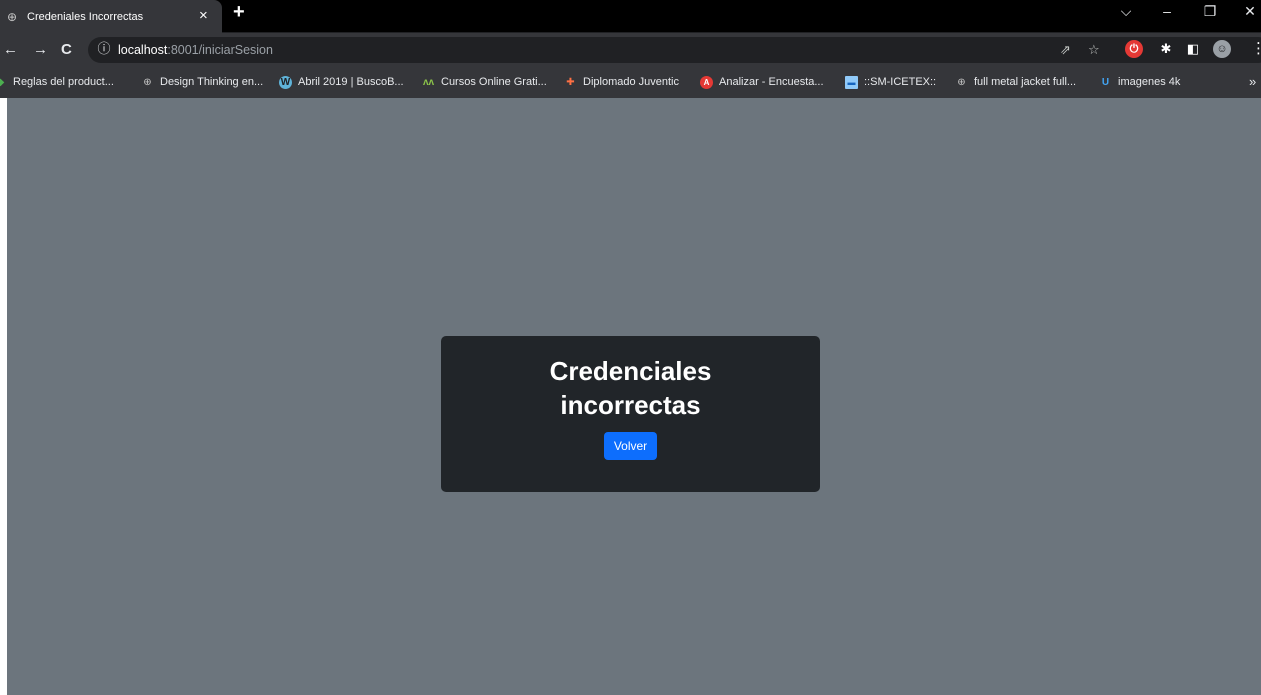 The image size is (1261, 695). Describe the element at coordinates (40, 49) in the screenshot. I see `forward-icon: →` at that location.